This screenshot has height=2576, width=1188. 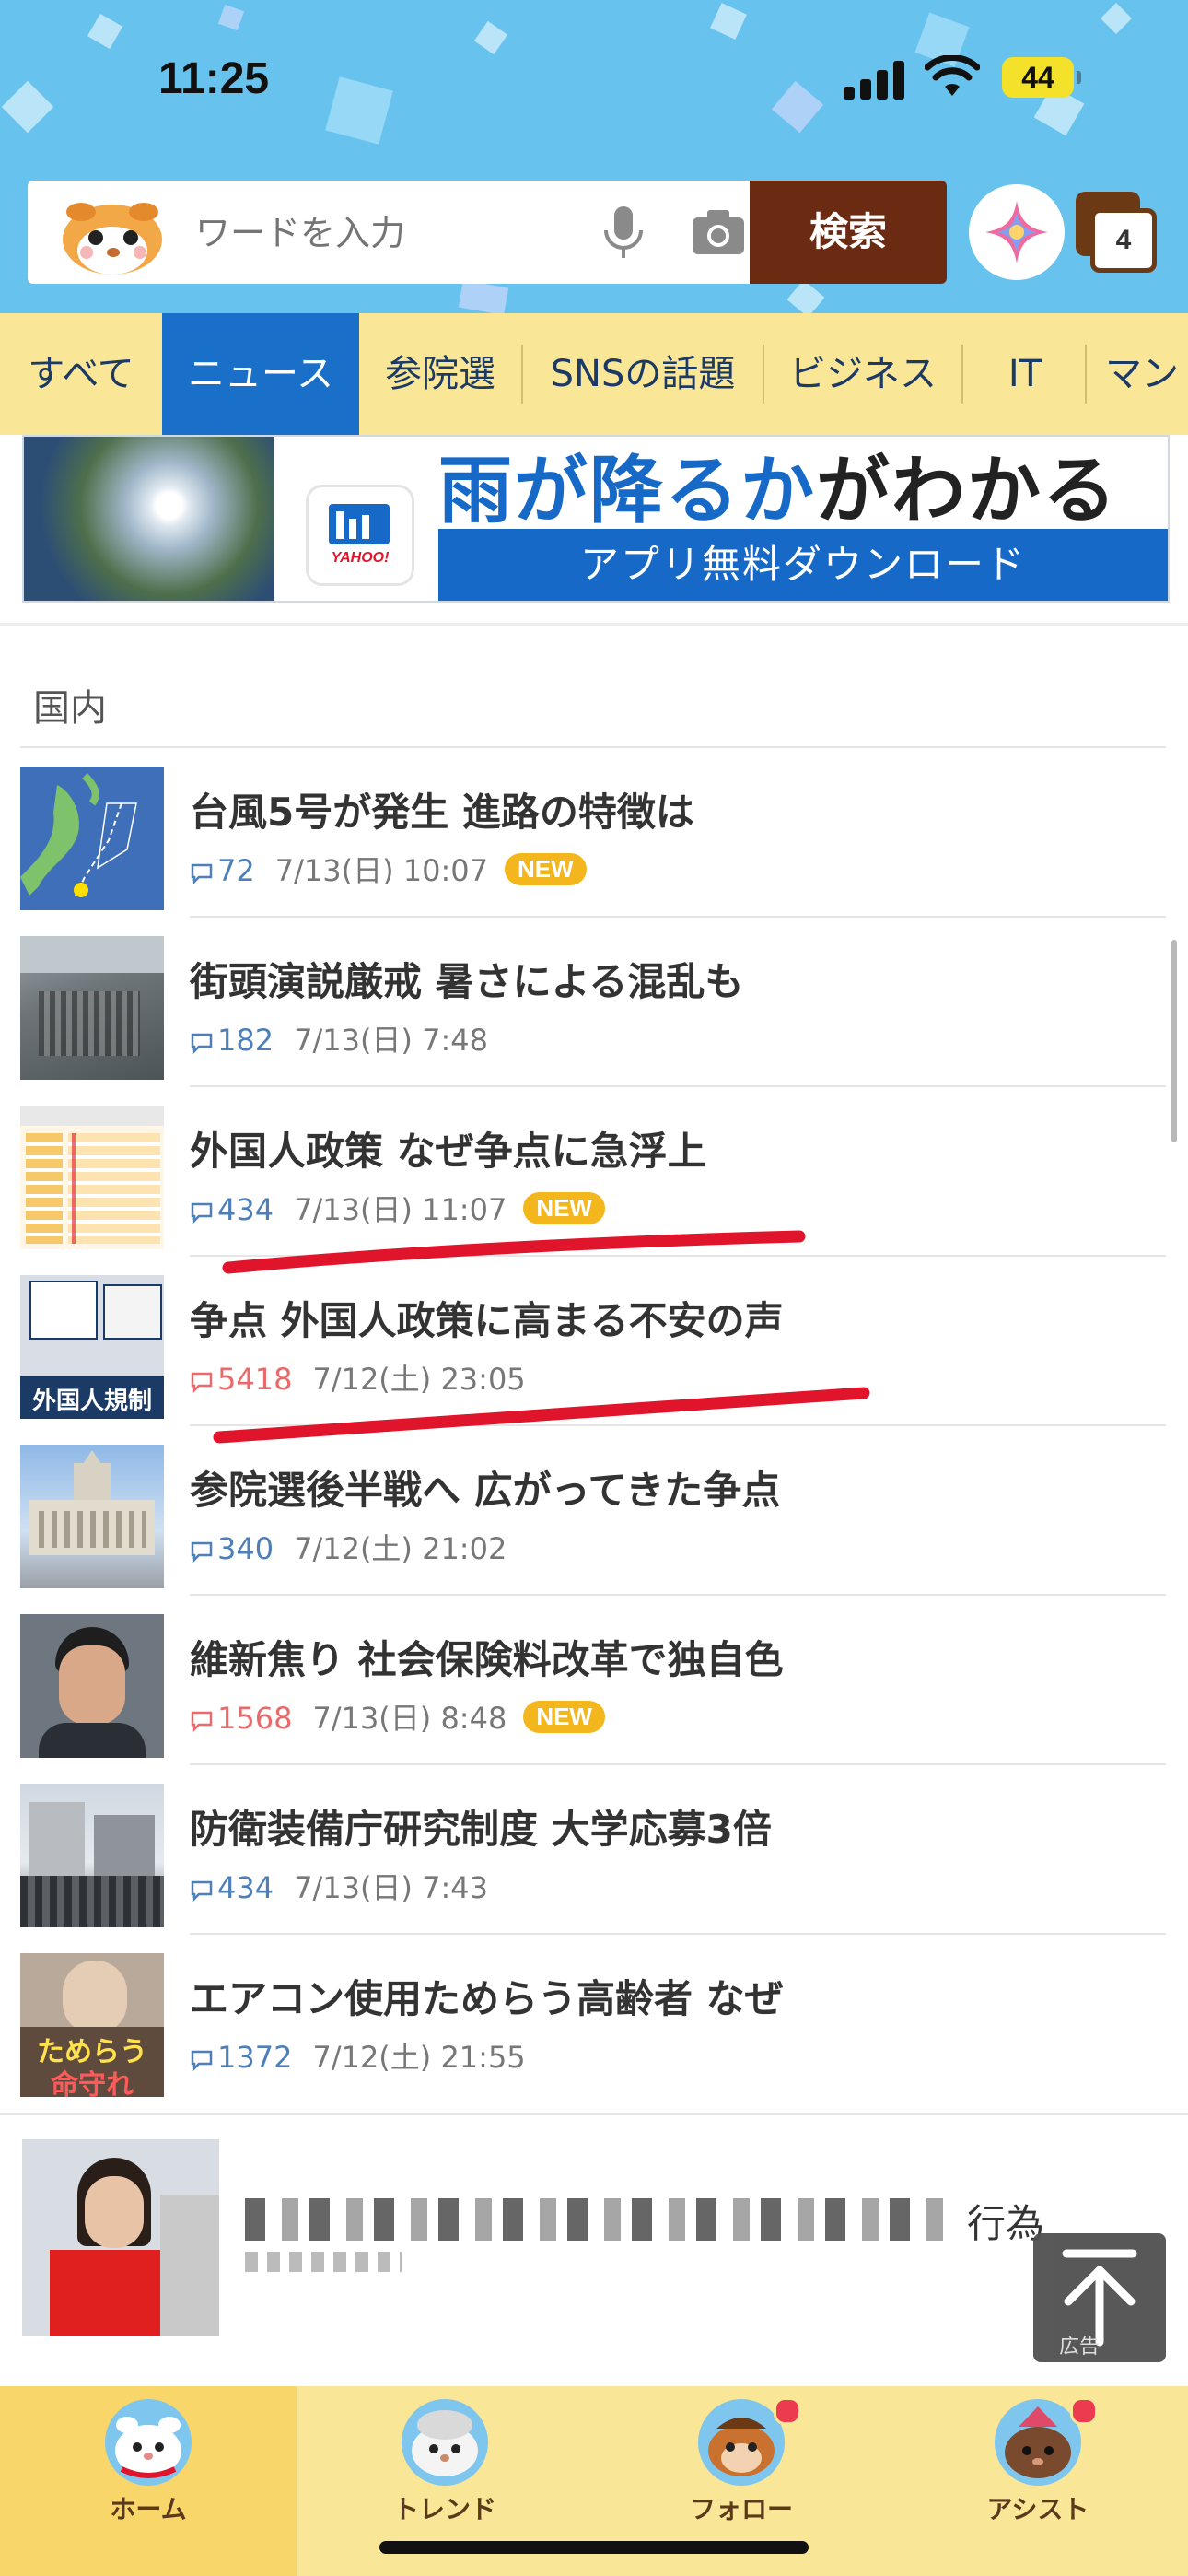 I want to click on news-thumbnail-politician, so click(x=92, y=1686).